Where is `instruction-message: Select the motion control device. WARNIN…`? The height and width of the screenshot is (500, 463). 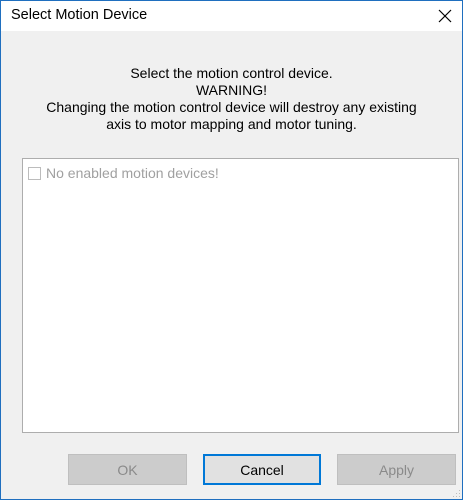 instruction-message: Select the motion control device. WARNIN… is located at coordinates (231, 99).